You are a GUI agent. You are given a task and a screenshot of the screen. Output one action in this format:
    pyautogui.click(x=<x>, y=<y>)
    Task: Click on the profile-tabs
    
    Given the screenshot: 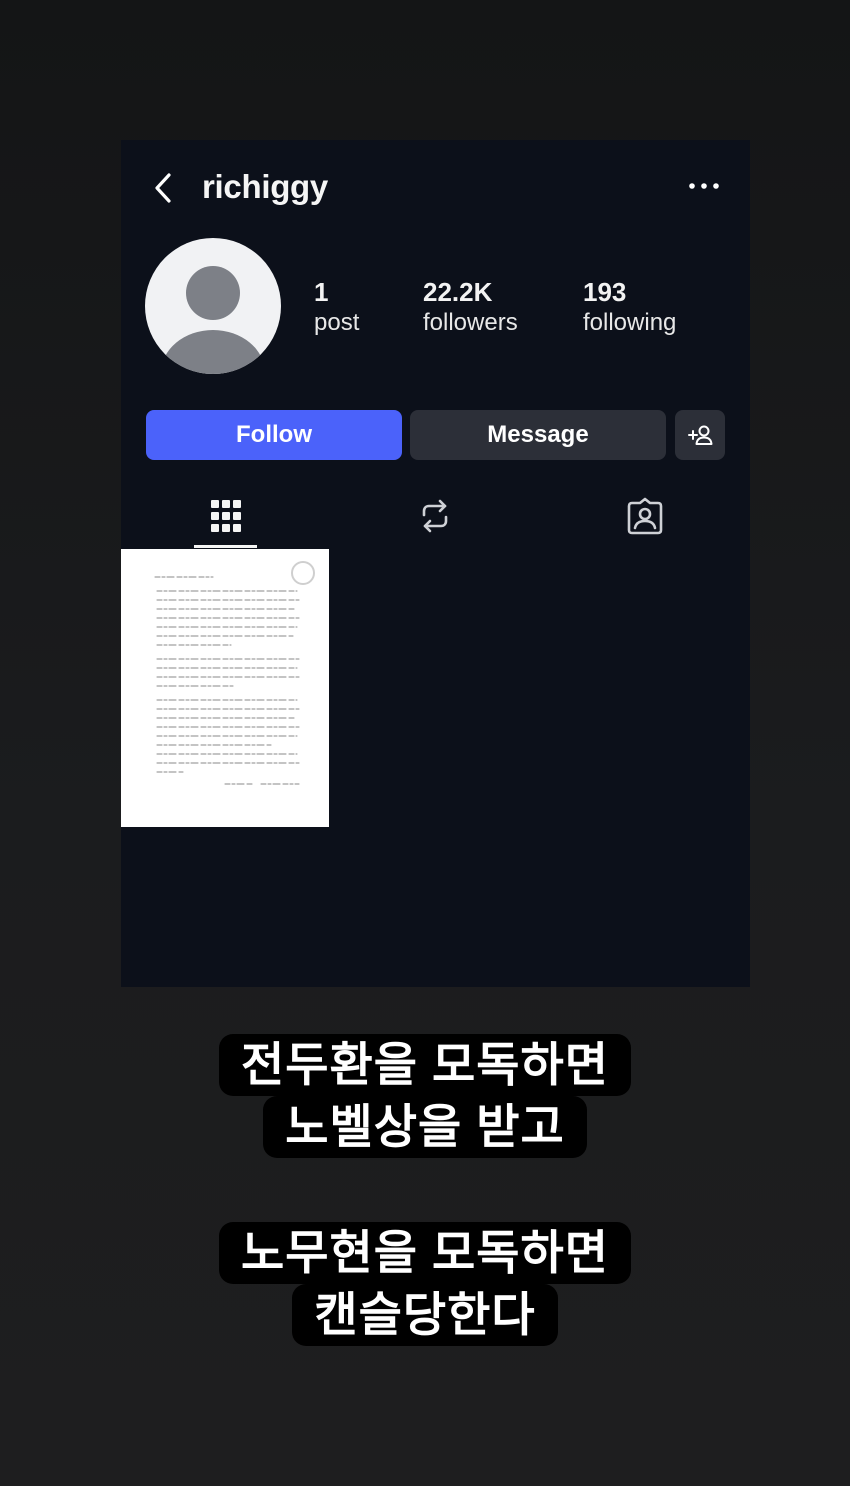 What is the action you would take?
    pyautogui.click(x=435, y=516)
    